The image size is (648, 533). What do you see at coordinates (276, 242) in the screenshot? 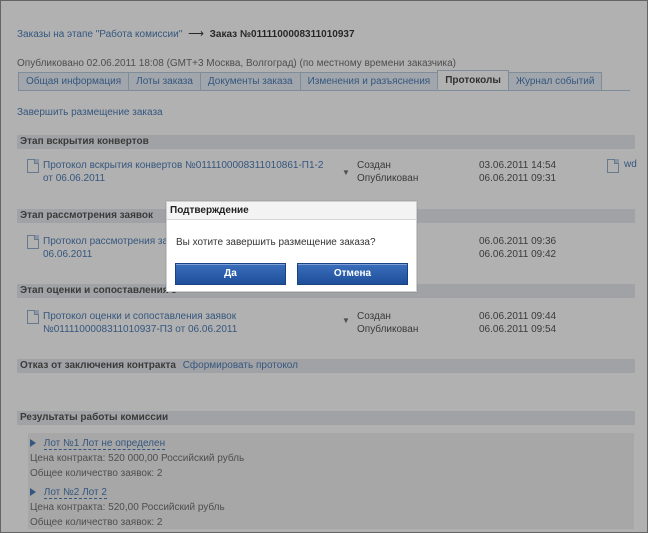
I see `dialog-message: Вы хотите завершить размещение заказа?` at bounding box center [276, 242].